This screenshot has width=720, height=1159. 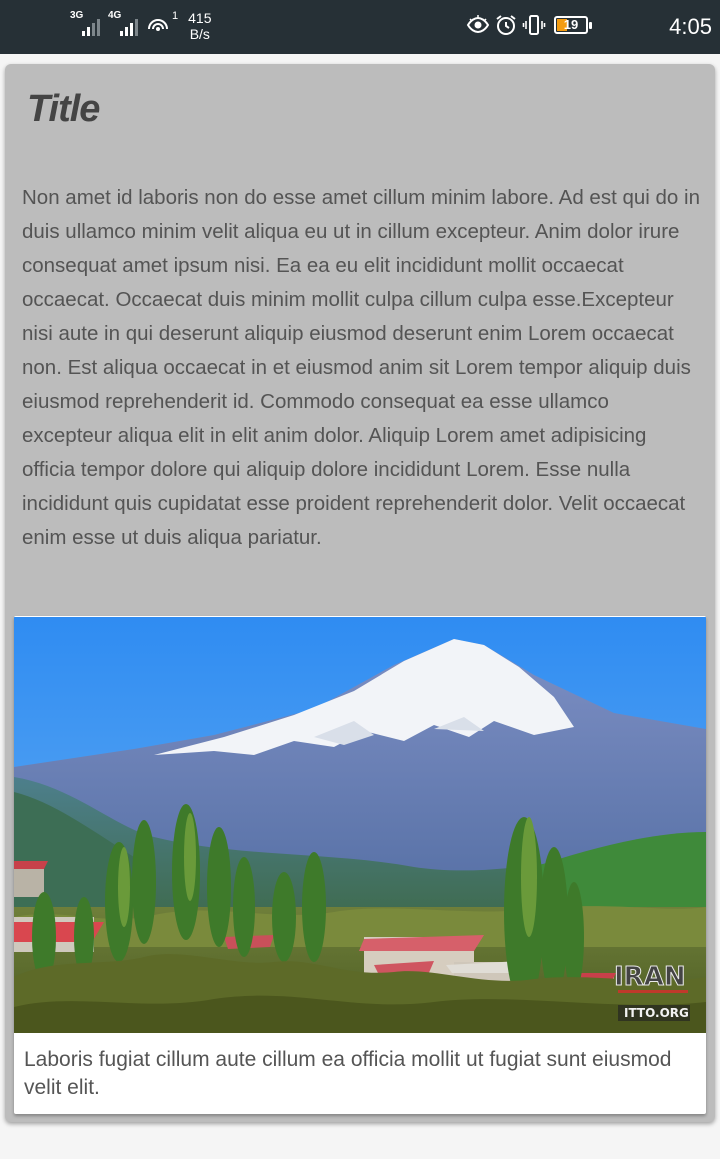 I want to click on network-speed: 415 B/s, so click(x=199, y=26).